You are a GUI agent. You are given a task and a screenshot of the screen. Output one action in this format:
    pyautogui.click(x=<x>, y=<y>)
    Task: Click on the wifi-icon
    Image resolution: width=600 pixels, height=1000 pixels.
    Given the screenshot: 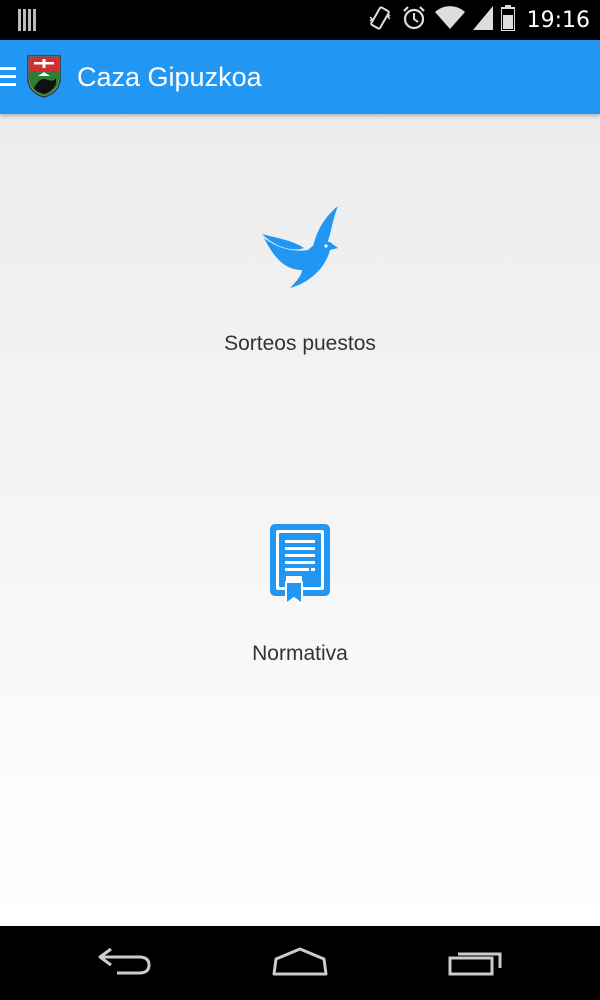 What is the action you would take?
    pyautogui.click(x=449, y=20)
    